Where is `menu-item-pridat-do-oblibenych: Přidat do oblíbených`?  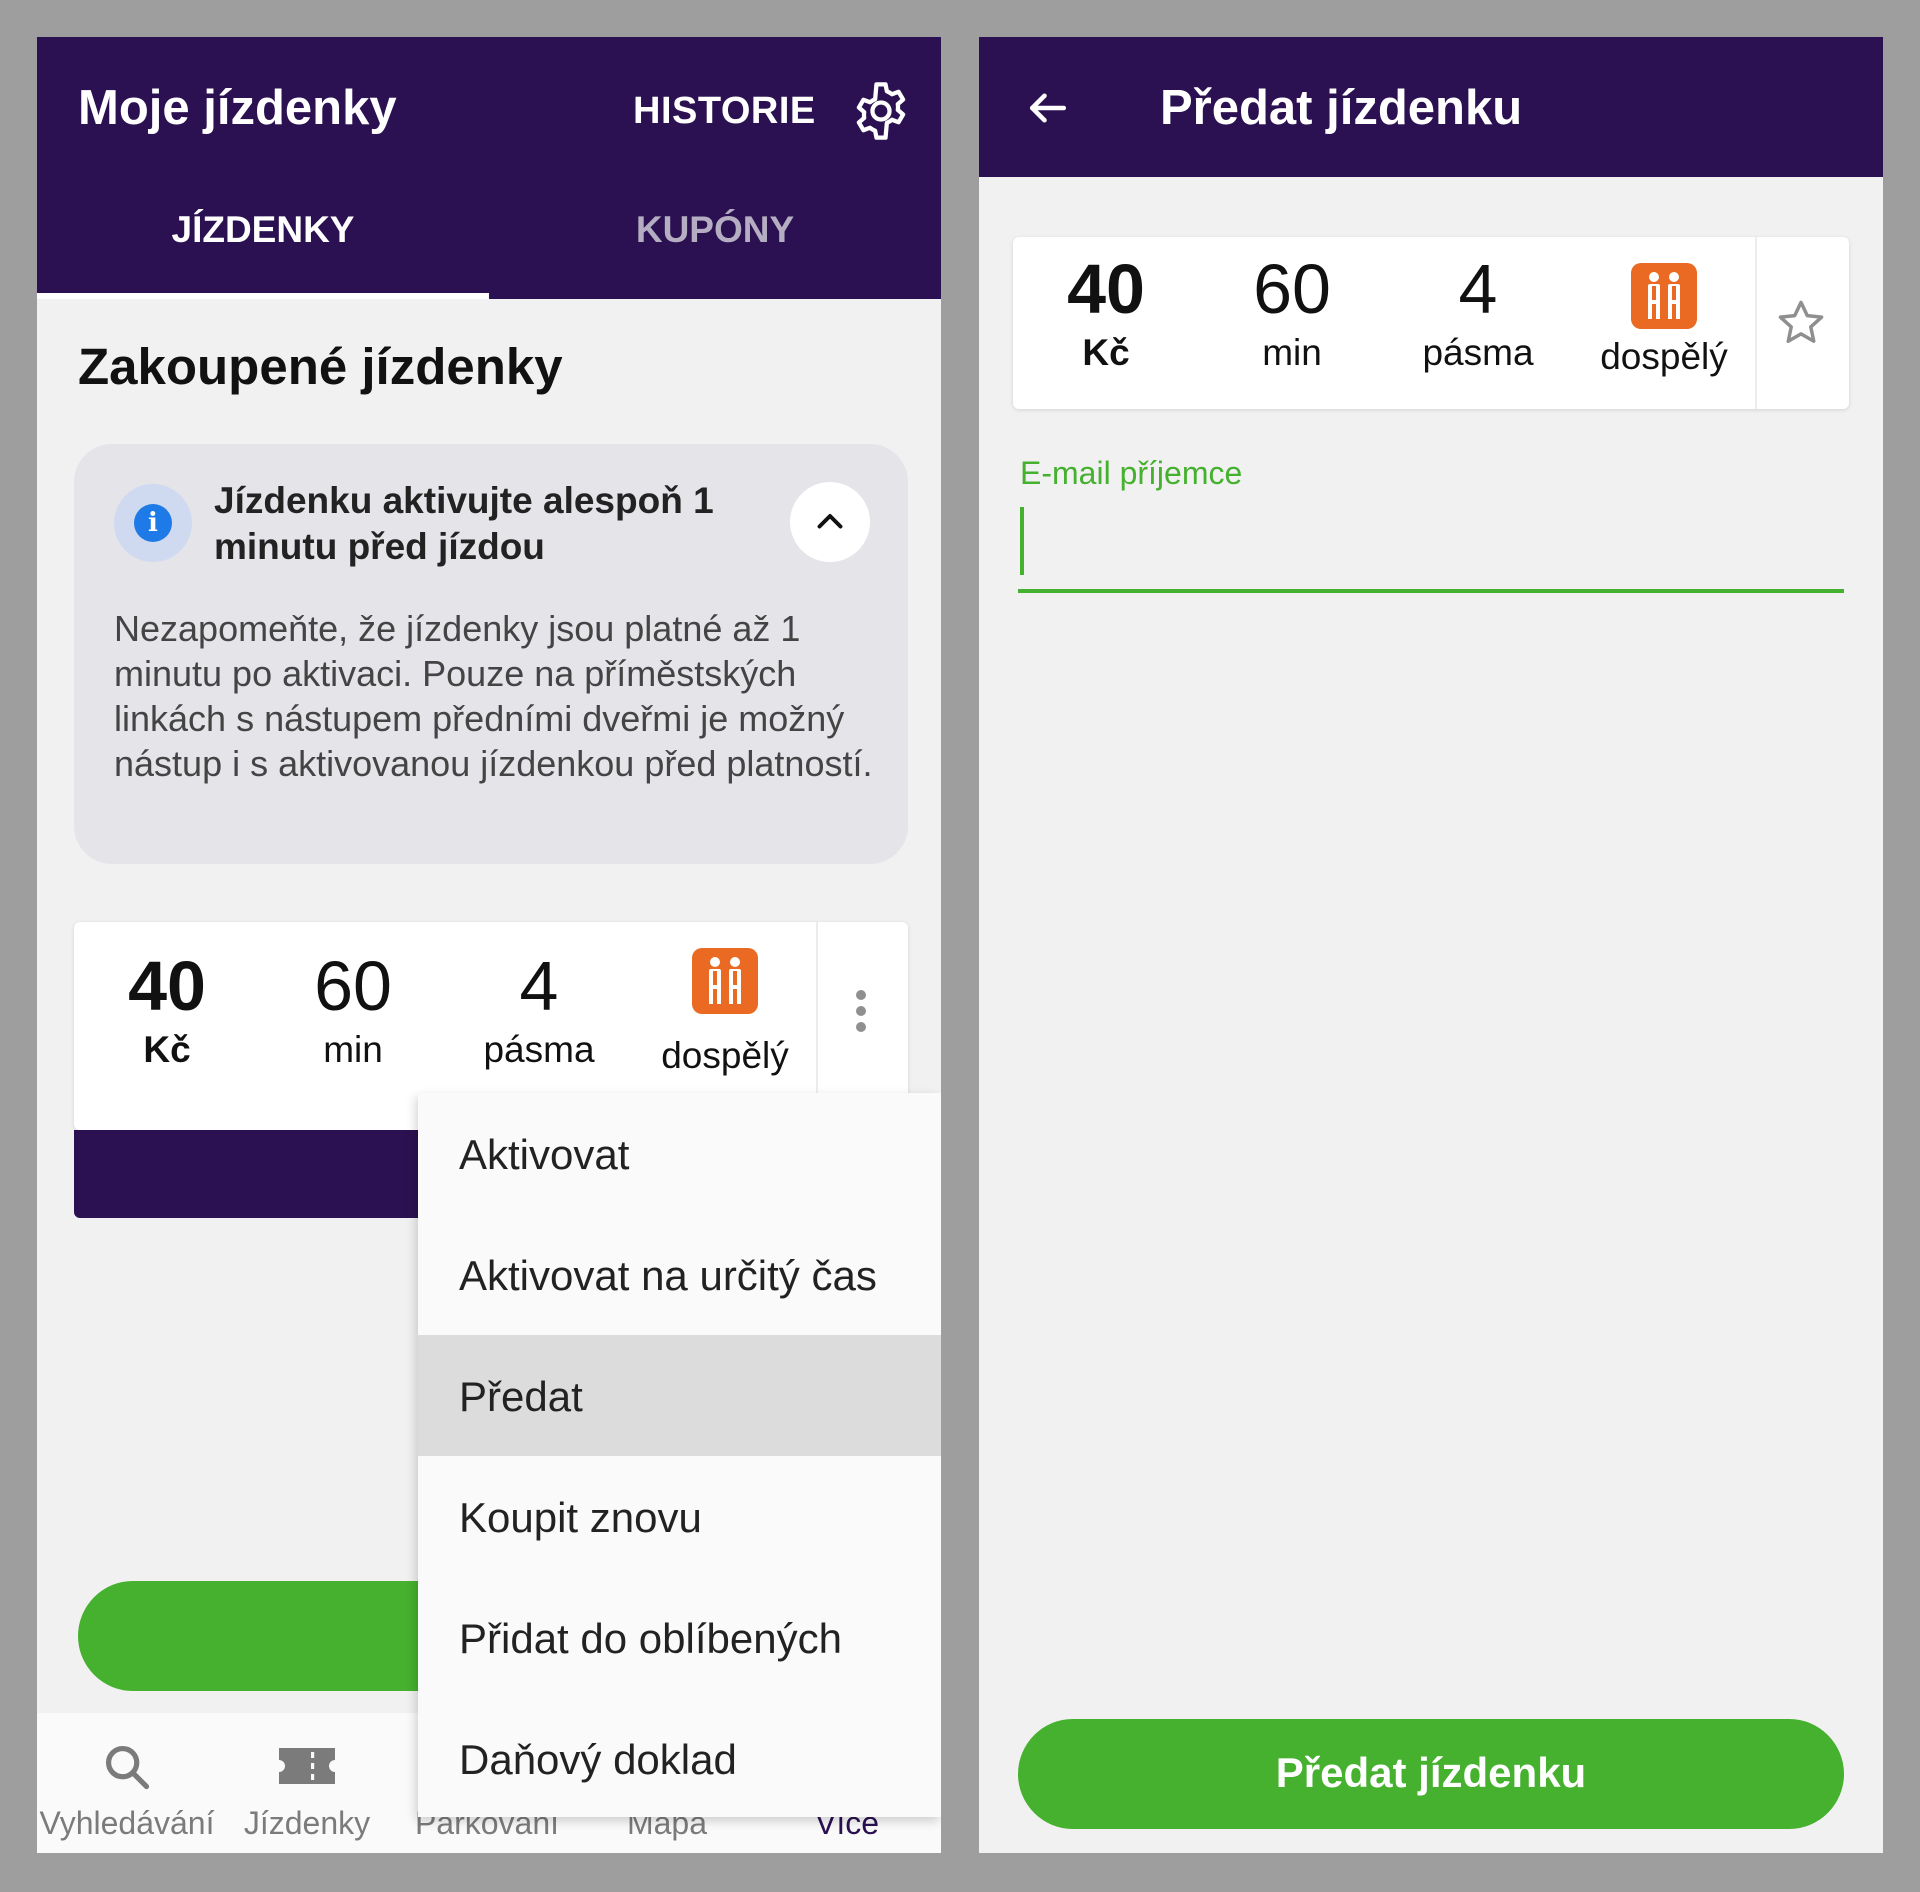 menu-item-pridat-do-oblibenych: Přidat do oblíbených is located at coordinates (679, 1637).